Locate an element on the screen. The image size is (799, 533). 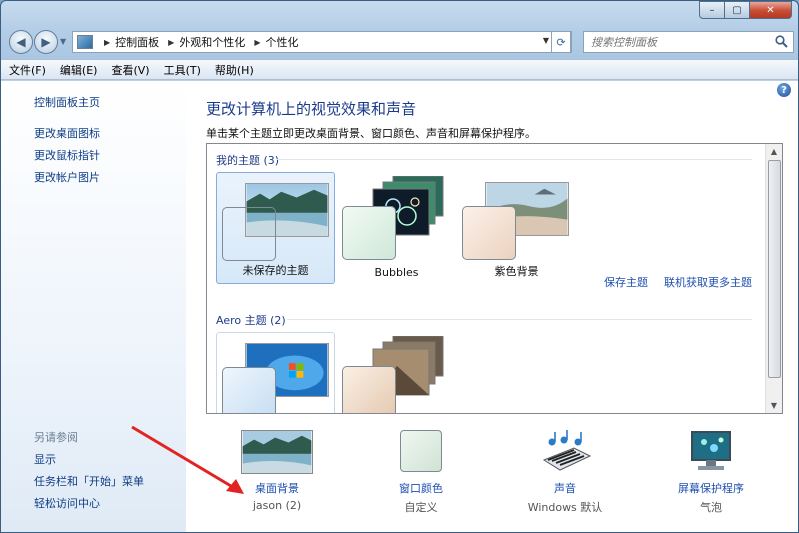
window-color-item: 窗口颜色 自定义 is located at coordinates (421, 475).